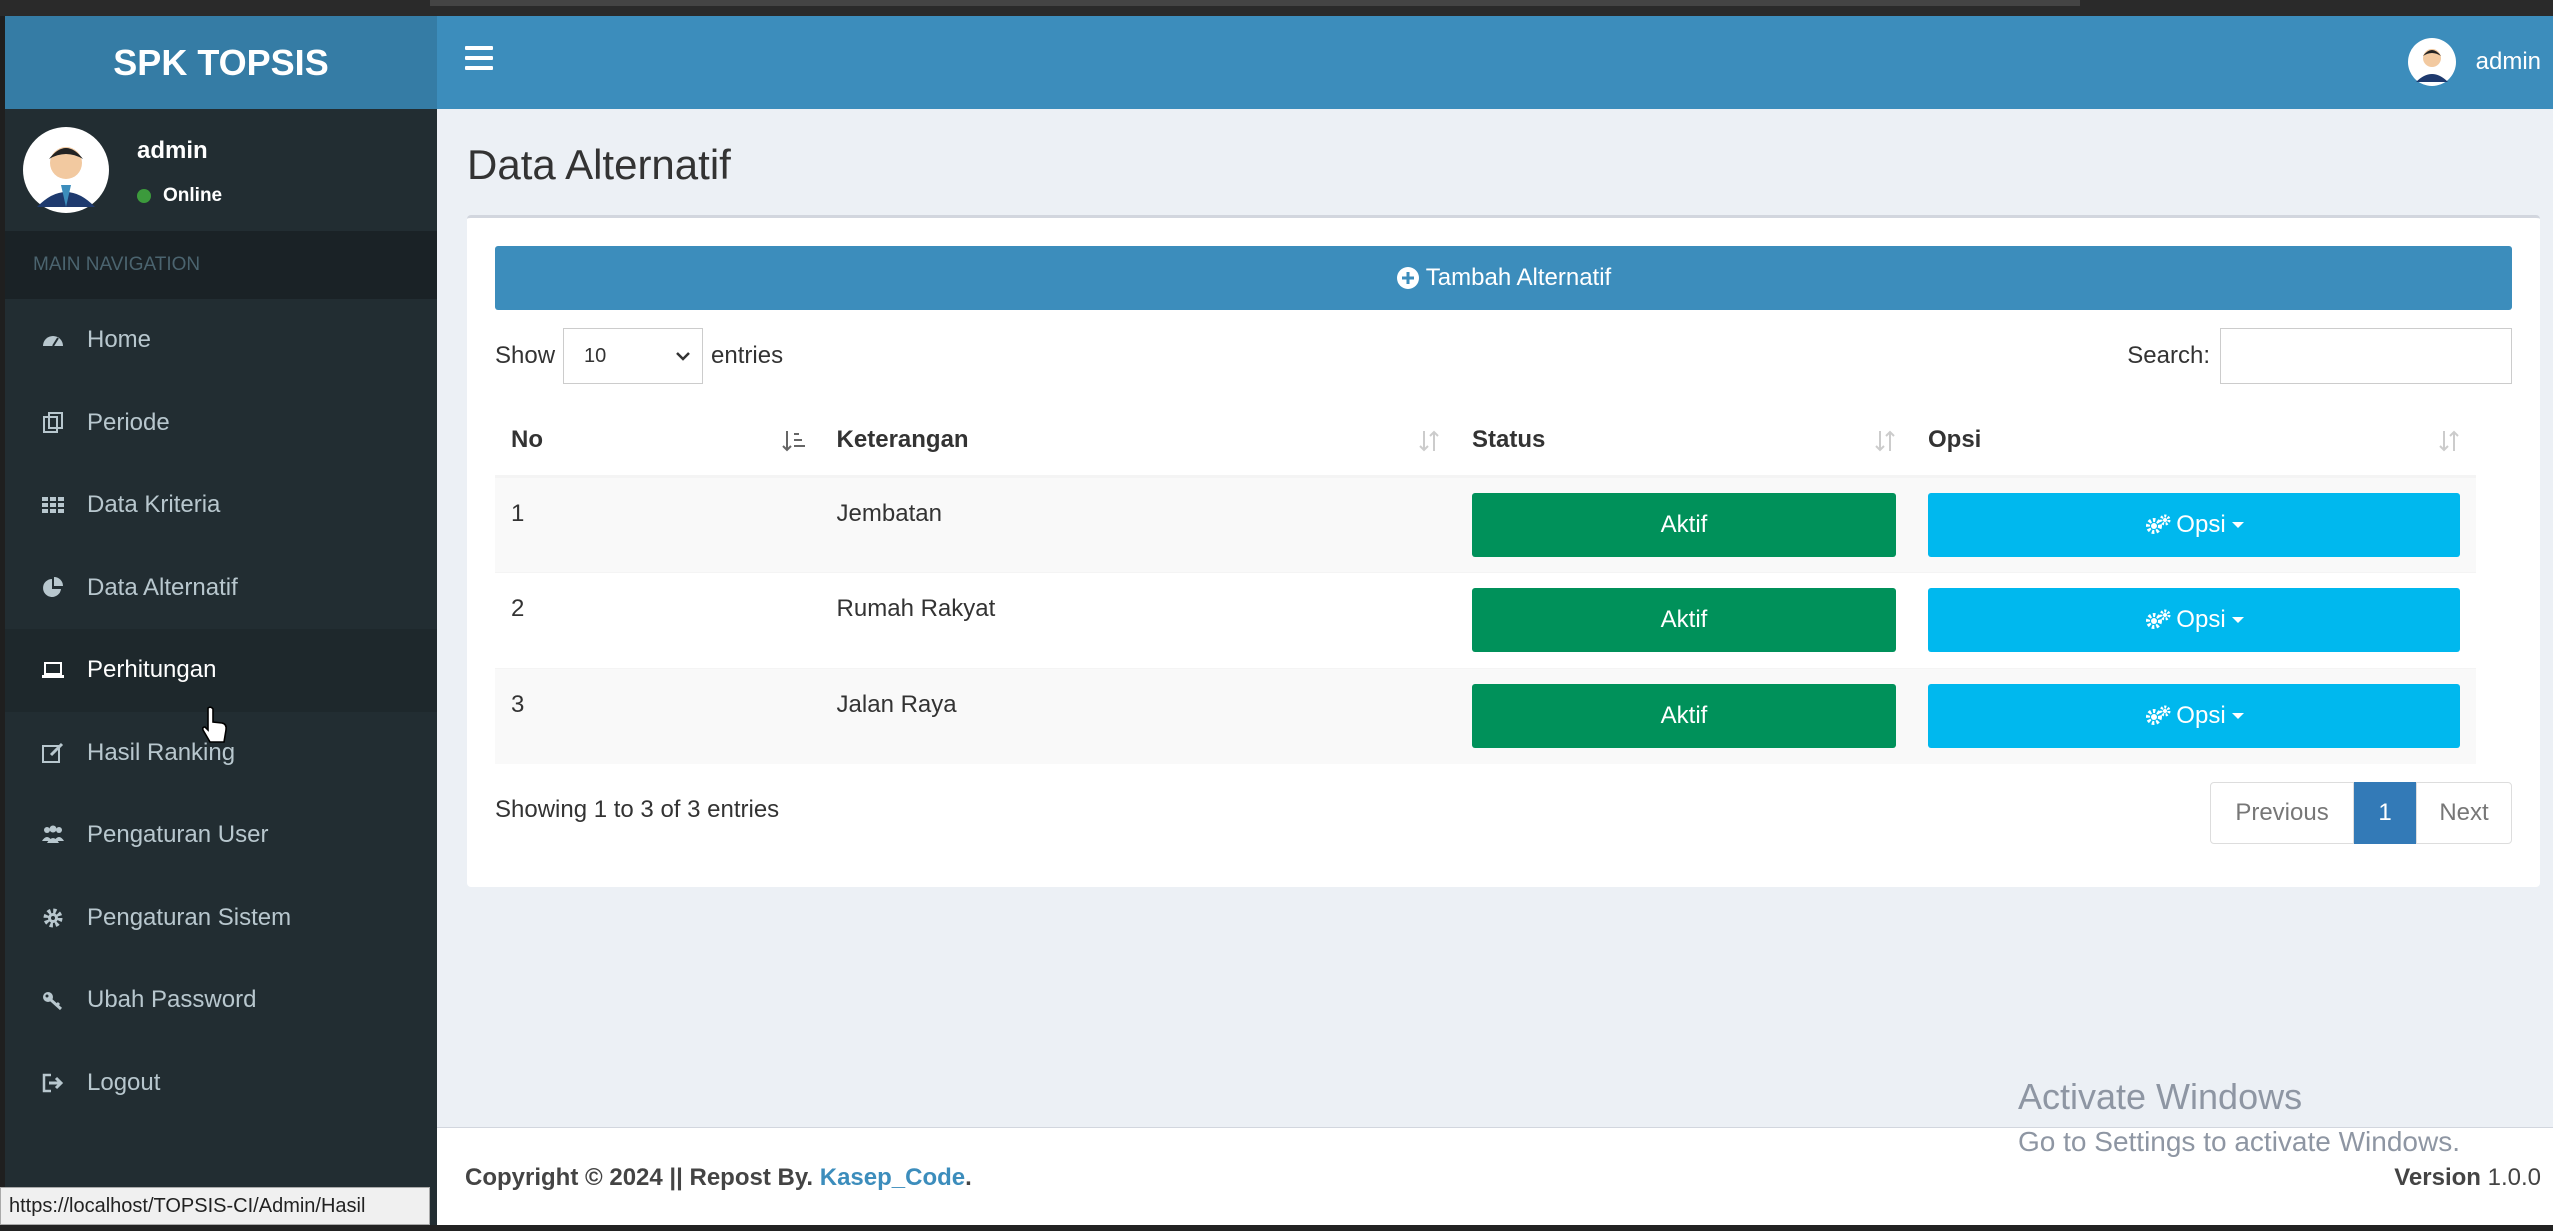 The image size is (2553, 1231). I want to click on add-alternatif-button: Tambah Alternatif, so click(1503, 278).